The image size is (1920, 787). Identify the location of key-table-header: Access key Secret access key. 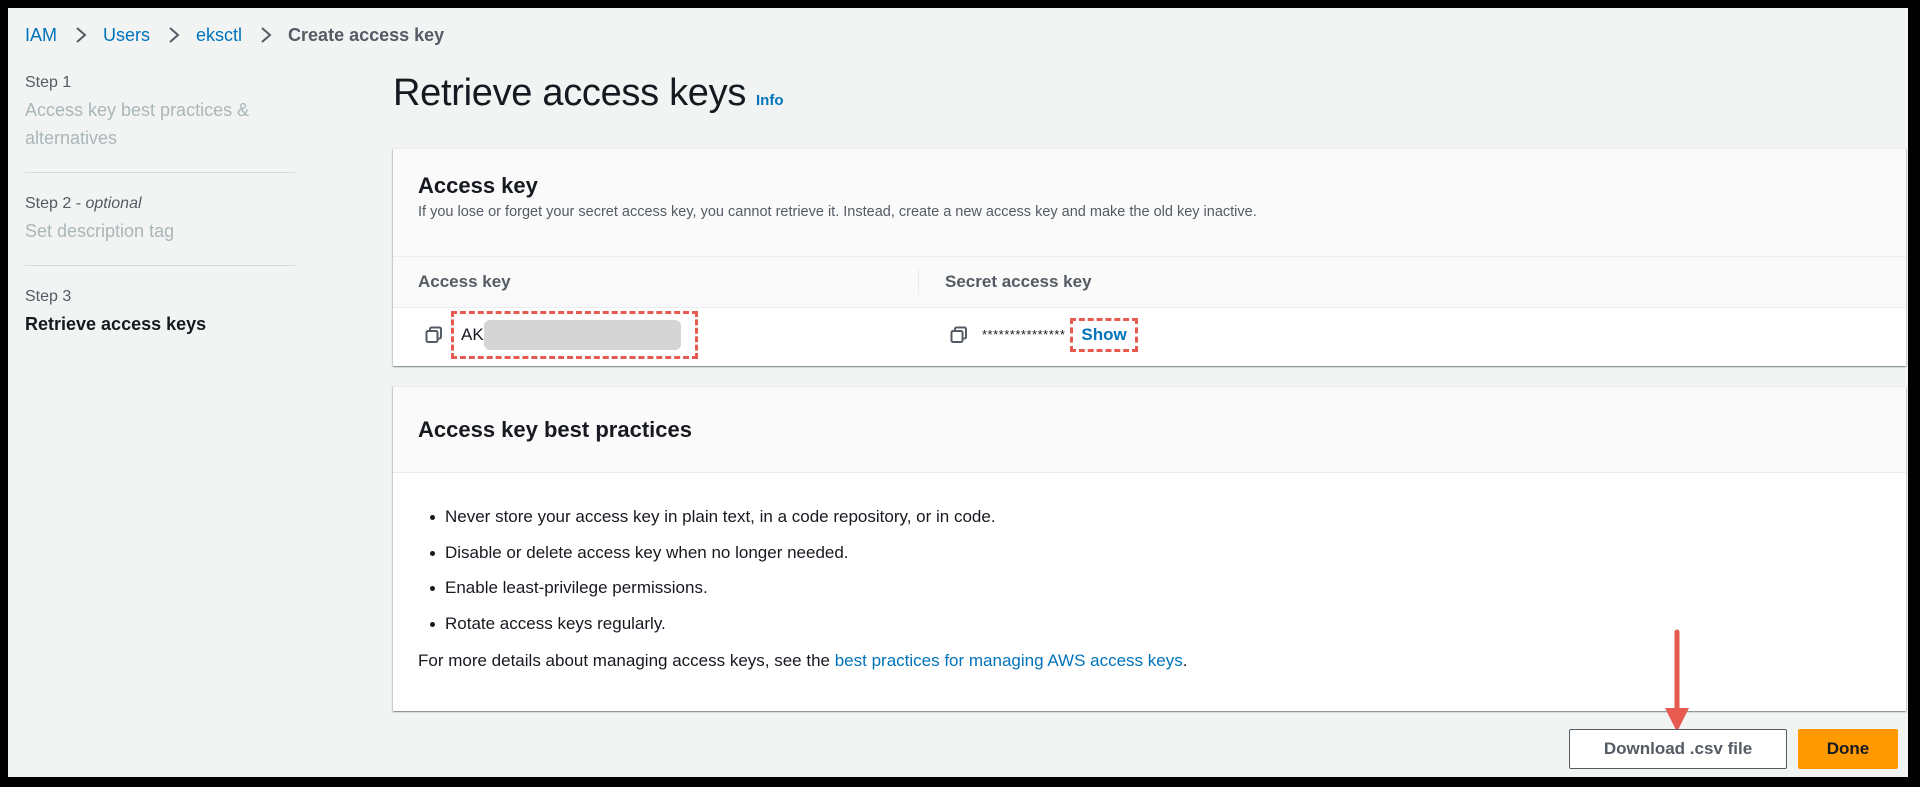
(1149, 282).